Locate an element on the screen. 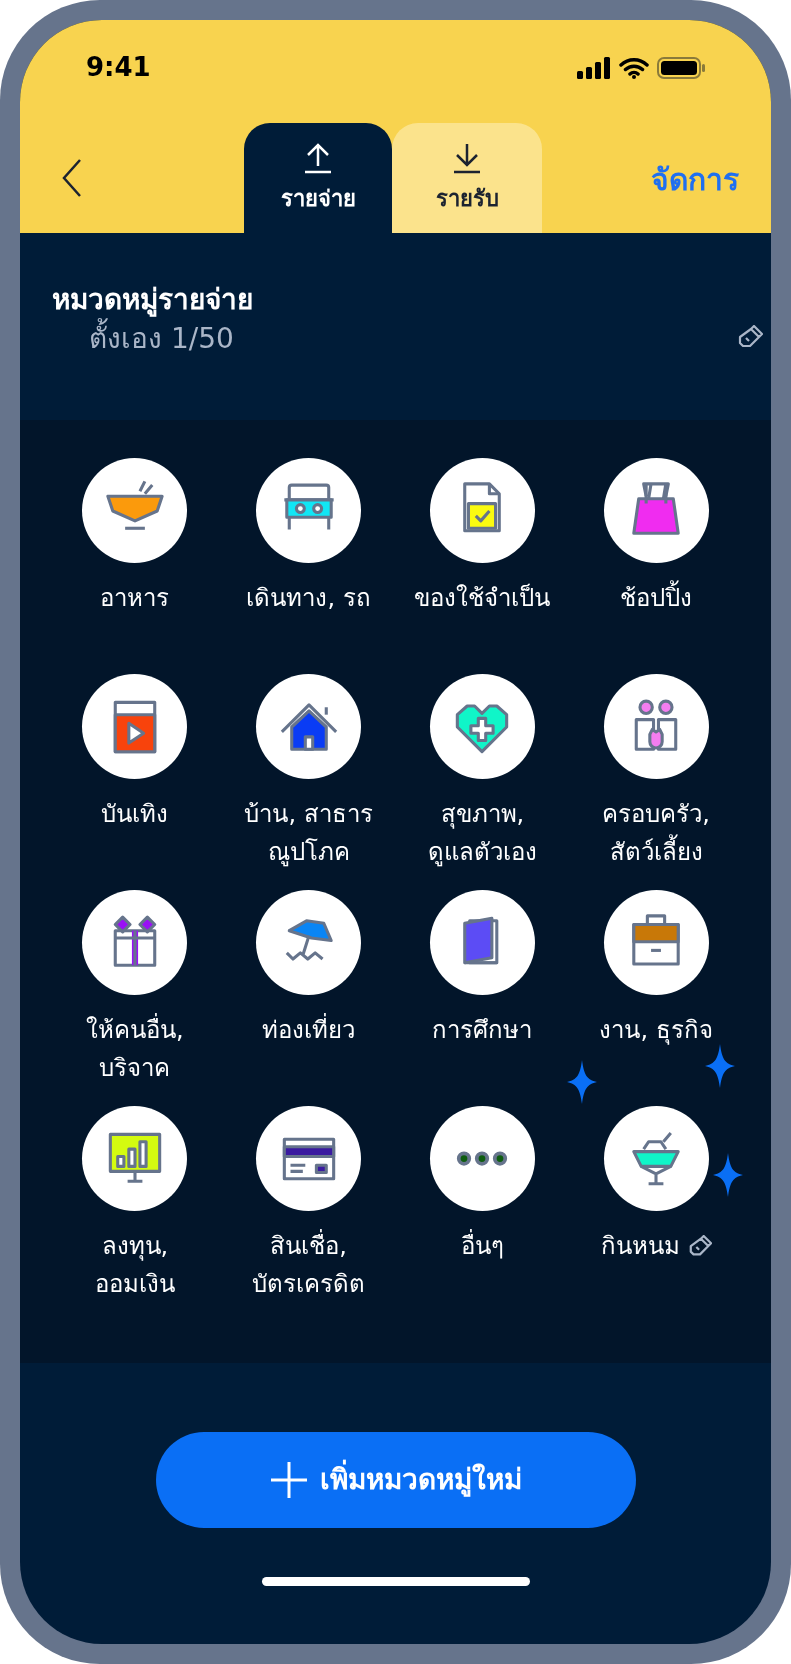 The width and height of the screenshot is (791, 1664). section-title: หมวดหมู่รายจ่าย is located at coordinates (153, 300).